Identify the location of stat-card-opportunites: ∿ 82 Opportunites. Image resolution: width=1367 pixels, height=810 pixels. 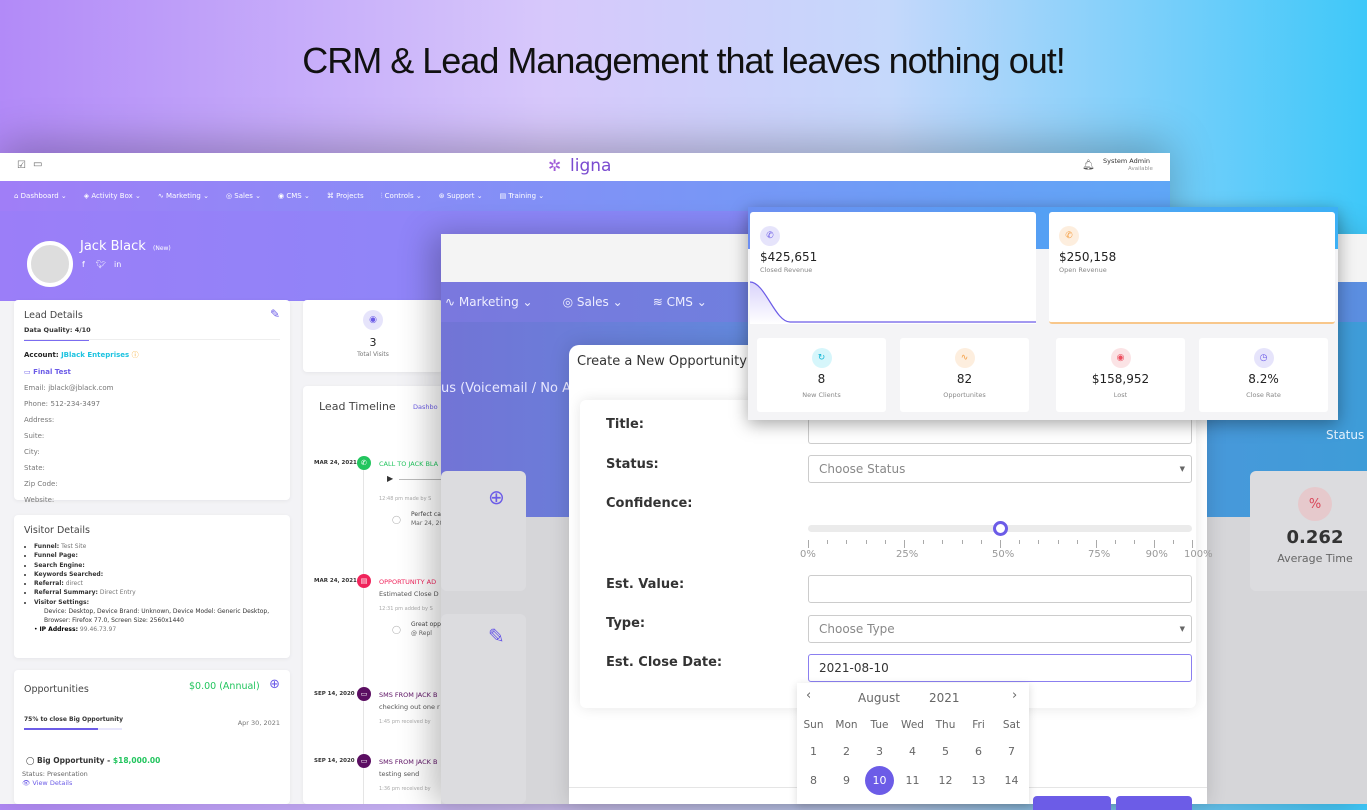
(964, 375).